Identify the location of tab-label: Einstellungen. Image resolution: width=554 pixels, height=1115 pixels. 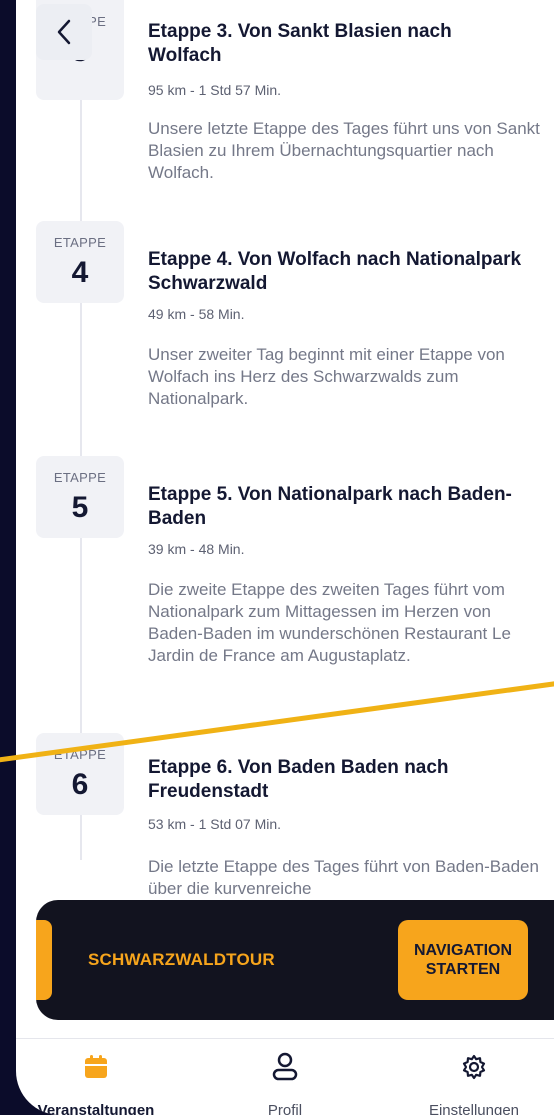
(474, 1108).